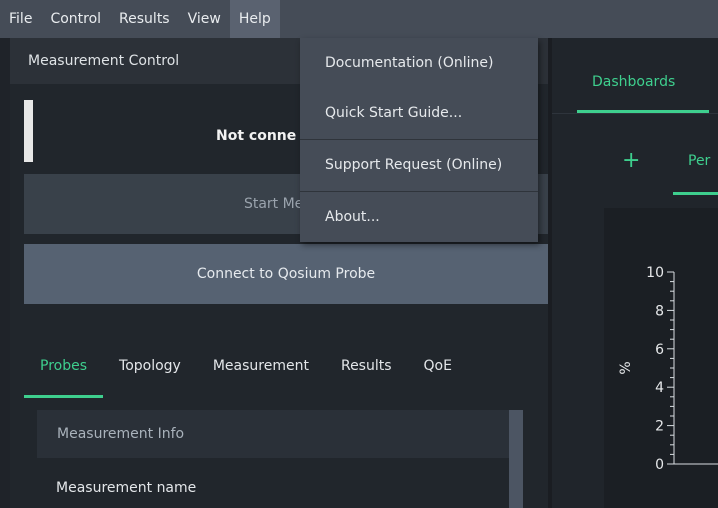 The height and width of the screenshot is (508, 718). What do you see at coordinates (699, 161) in the screenshot?
I see `tab-per: Per` at bounding box center [699, 161].